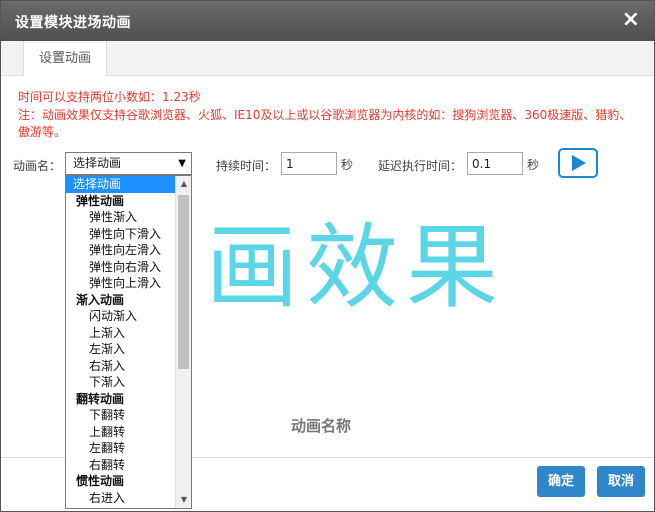 This screenshot has width=655, height=512. I want to click on dropdown-option: 下翻转, so click(120, 415).